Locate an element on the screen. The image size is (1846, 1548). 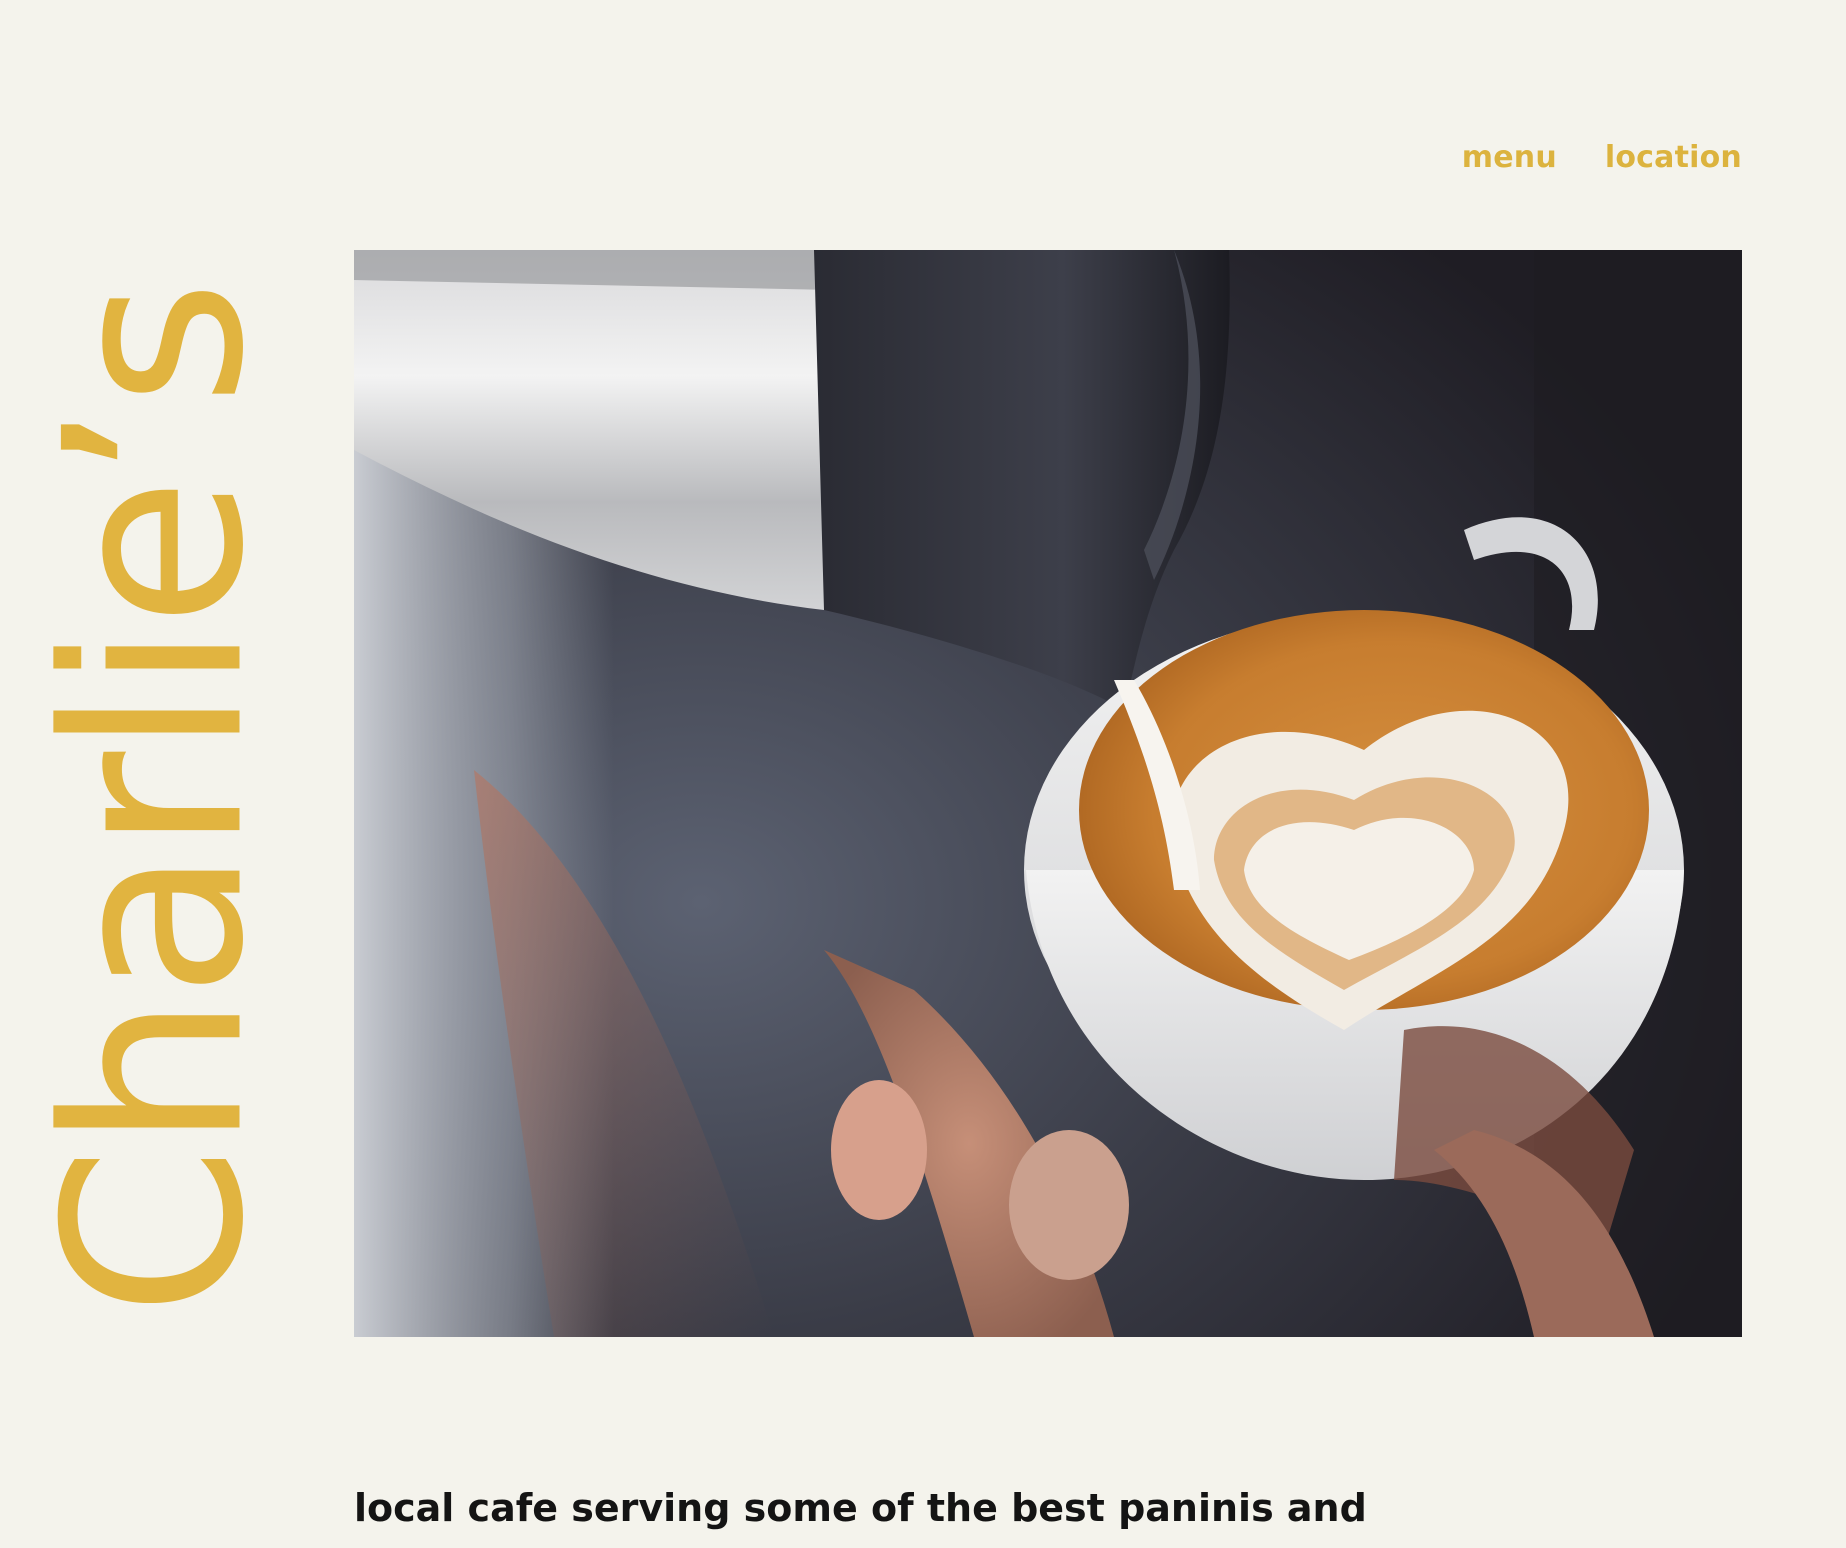
brand-container: Charlie’s is located at coordinates (155, 800).